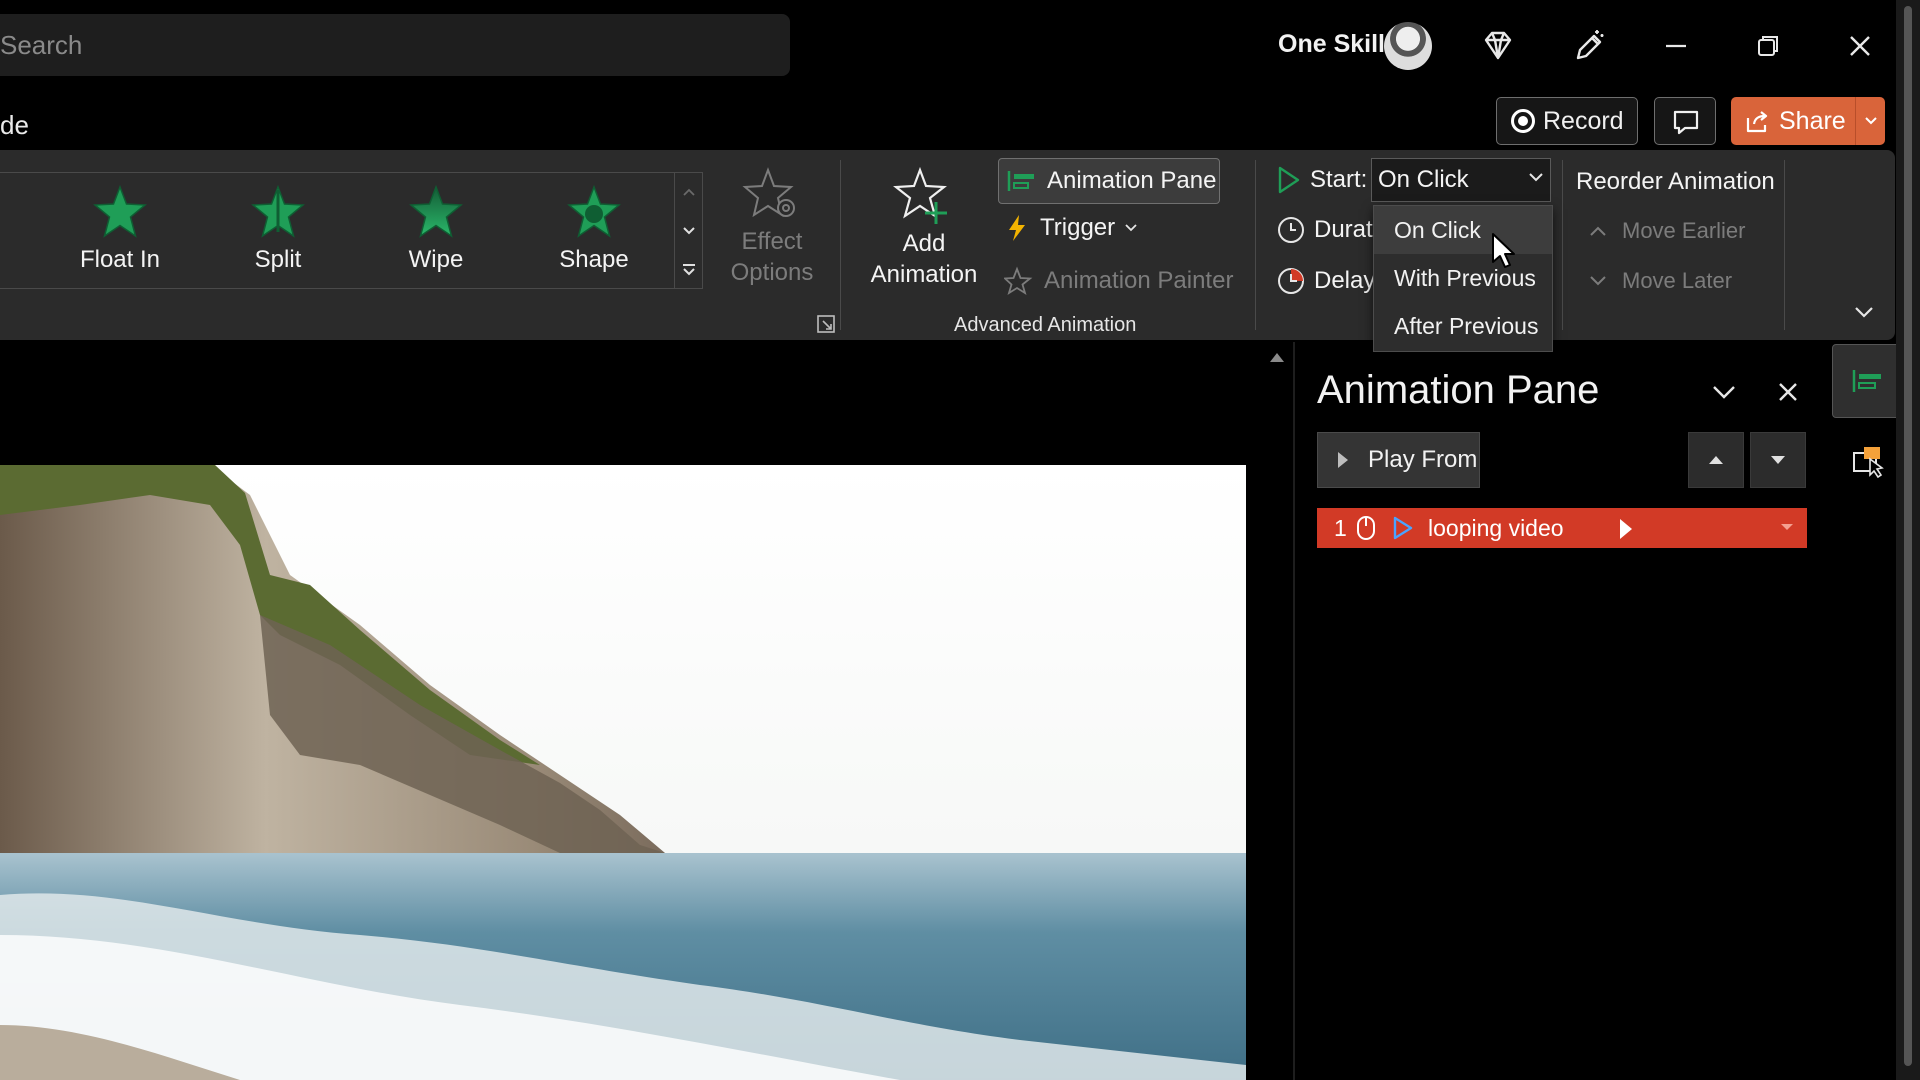 Image resolution: width=1920 pixels, height=1080 pixels. Describe the element at coordinates (1017, 228) in the screenshot. I see `lightning-icon` at that location.